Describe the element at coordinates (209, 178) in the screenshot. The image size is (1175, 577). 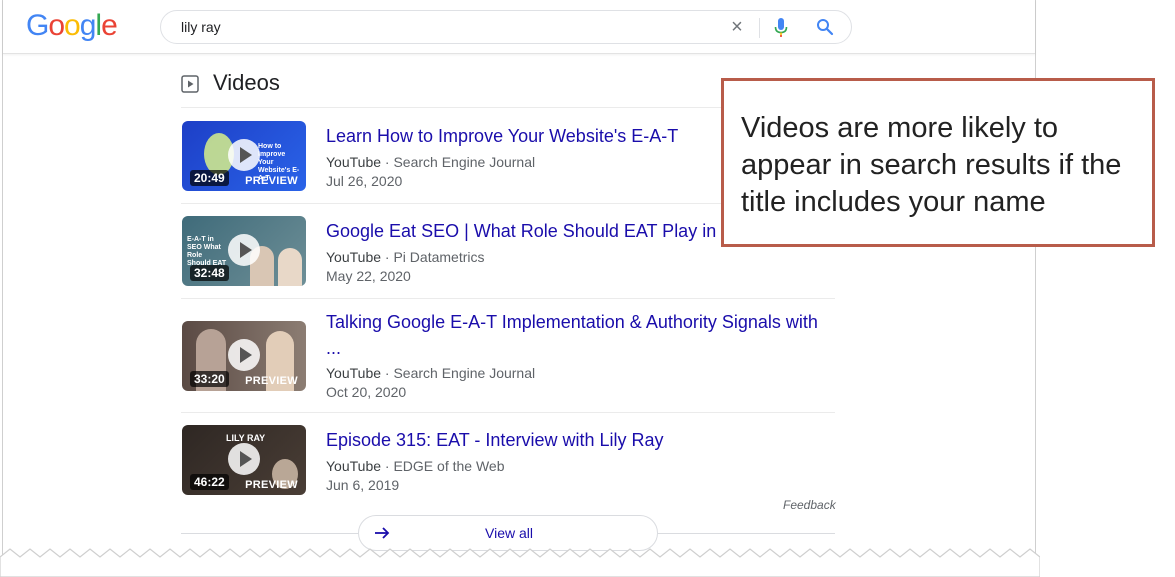
I see `video-duration: 20:49` at that location.